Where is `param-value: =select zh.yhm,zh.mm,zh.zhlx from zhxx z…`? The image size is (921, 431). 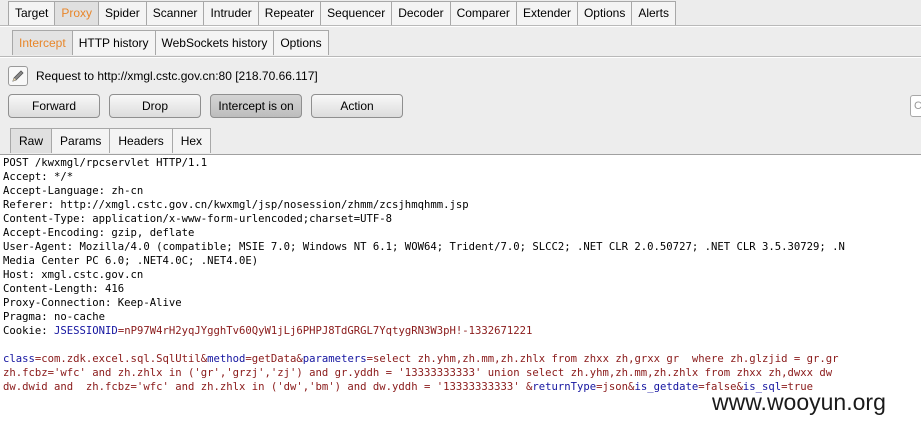
param-value: =select zh.yhm,zh.mm,zh.zhlx from zhxx z… is located at coordinates (602, 359).